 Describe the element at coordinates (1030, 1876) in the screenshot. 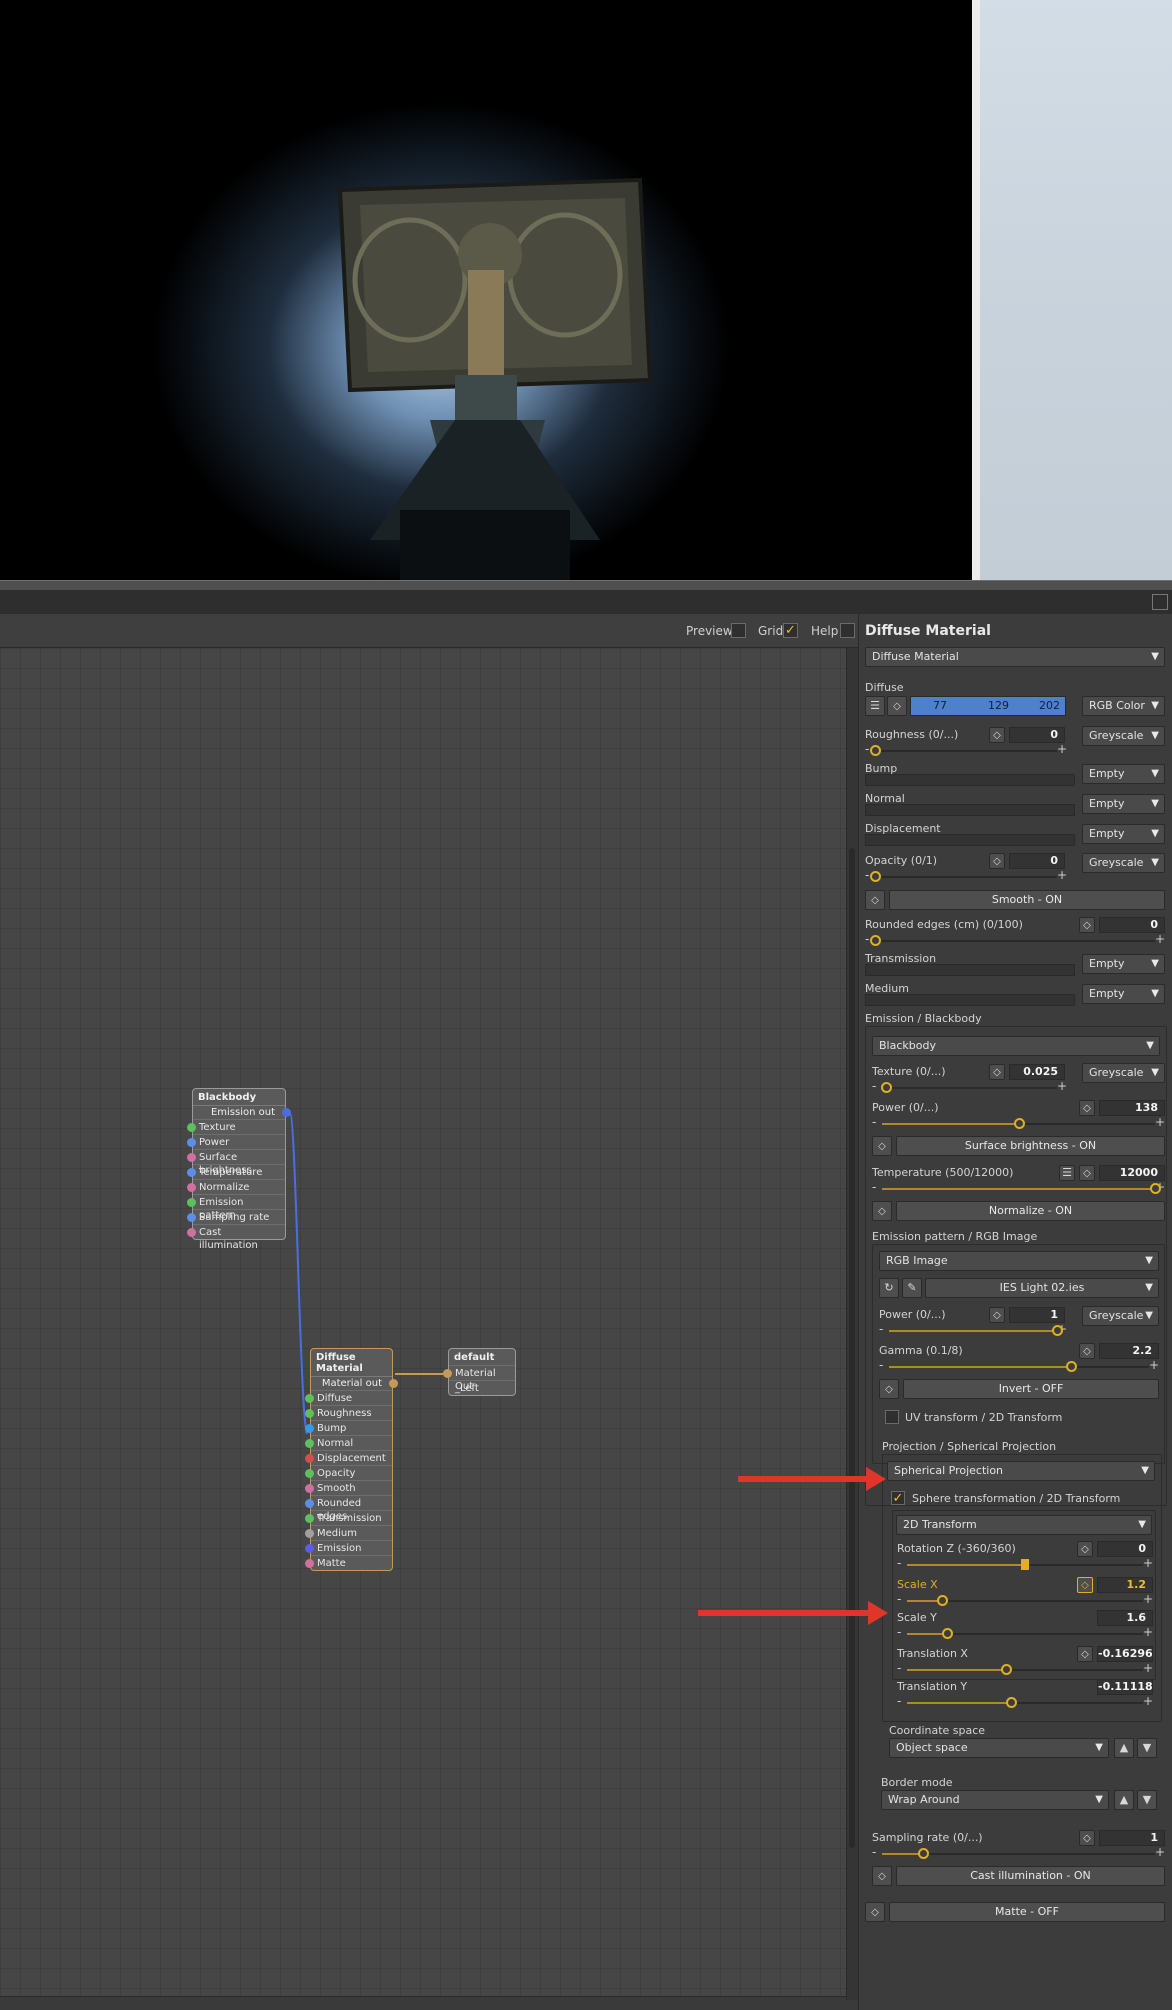

I see `cast-illumination-toggle-button: Cast illumination - ON` at that location.